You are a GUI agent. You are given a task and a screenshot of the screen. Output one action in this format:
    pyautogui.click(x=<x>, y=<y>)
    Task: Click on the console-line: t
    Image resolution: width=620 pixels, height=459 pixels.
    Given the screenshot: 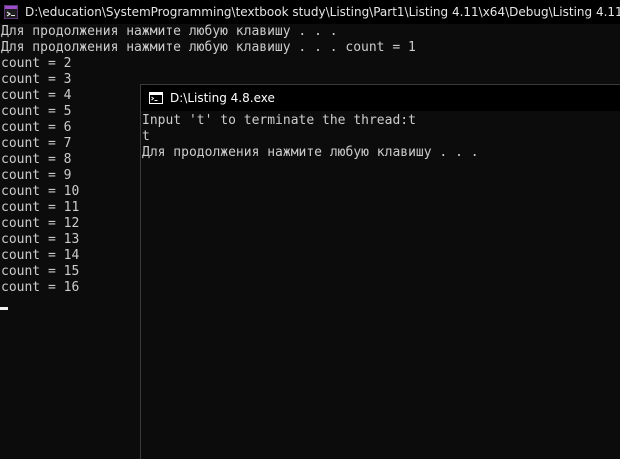 What is the action you would take?
    pyautogui.click(x=146, y=136)
    